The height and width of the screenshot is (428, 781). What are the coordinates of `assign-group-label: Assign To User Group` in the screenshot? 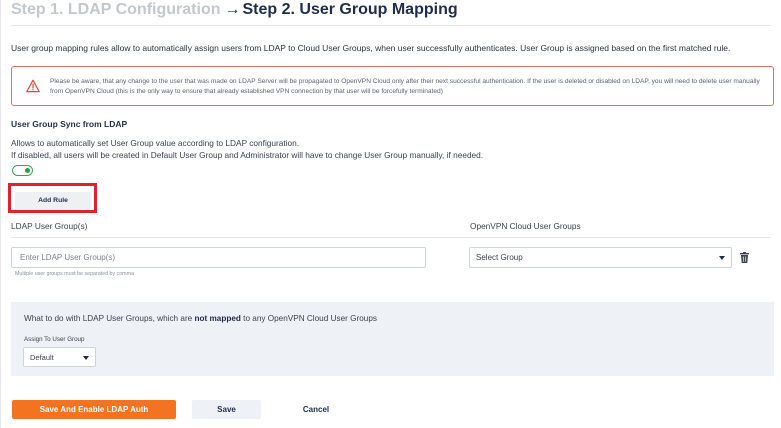 It's located at (54, 339).